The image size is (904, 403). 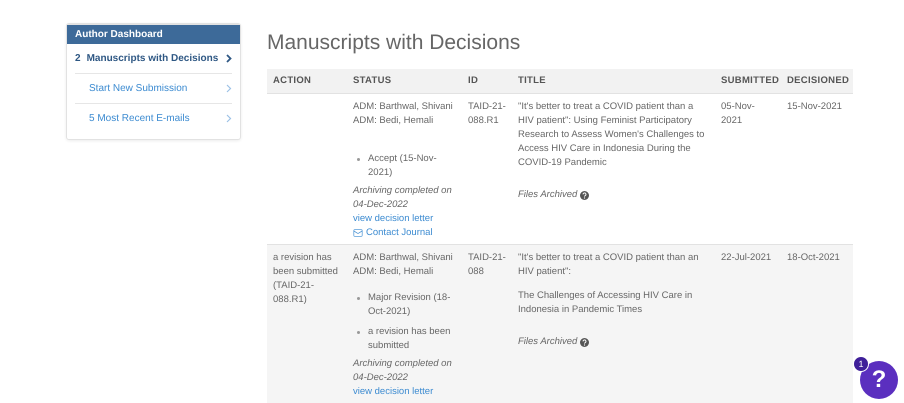 I want to click on manuscript-id: TAID-21-088, so click(x=487, y=265).